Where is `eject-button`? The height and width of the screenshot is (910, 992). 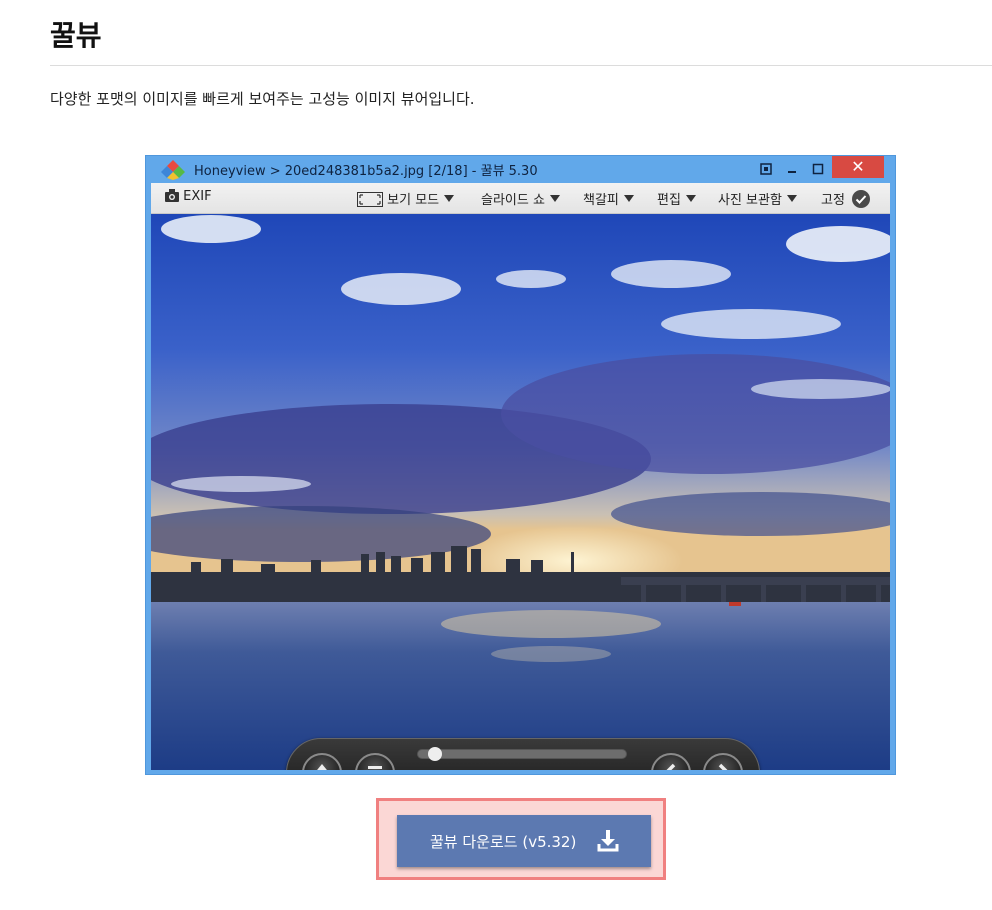
eject-button is located at coordinates (322, 761).